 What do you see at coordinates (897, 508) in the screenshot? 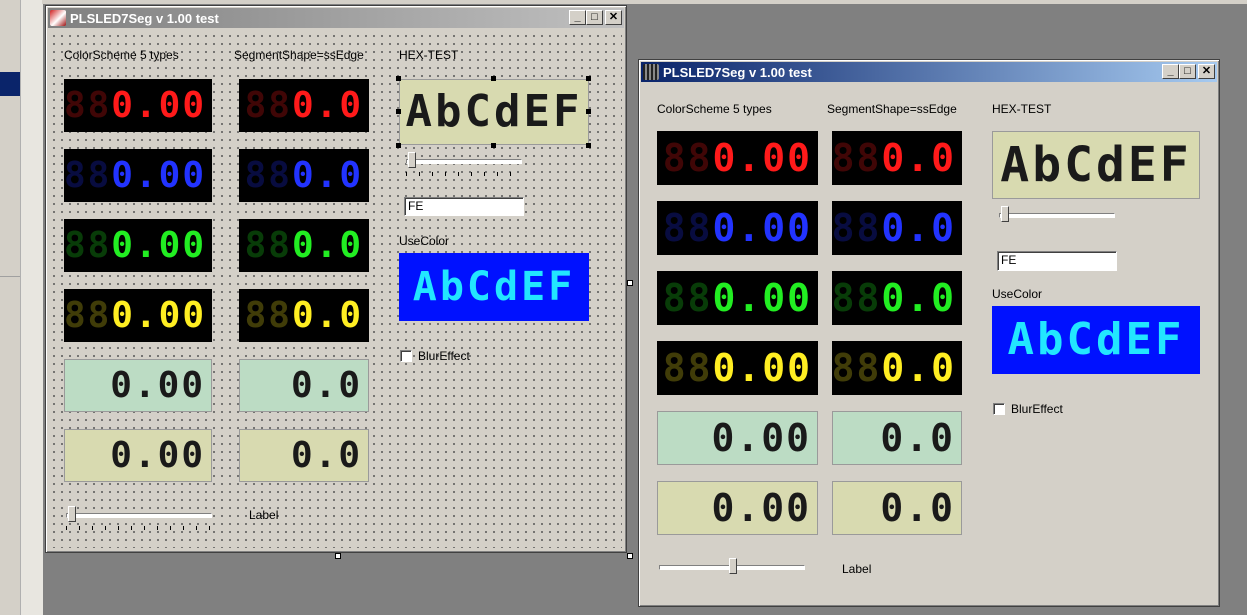
I see `lcd-beige-segshape: 0.0` at bounding box center [897, 508].